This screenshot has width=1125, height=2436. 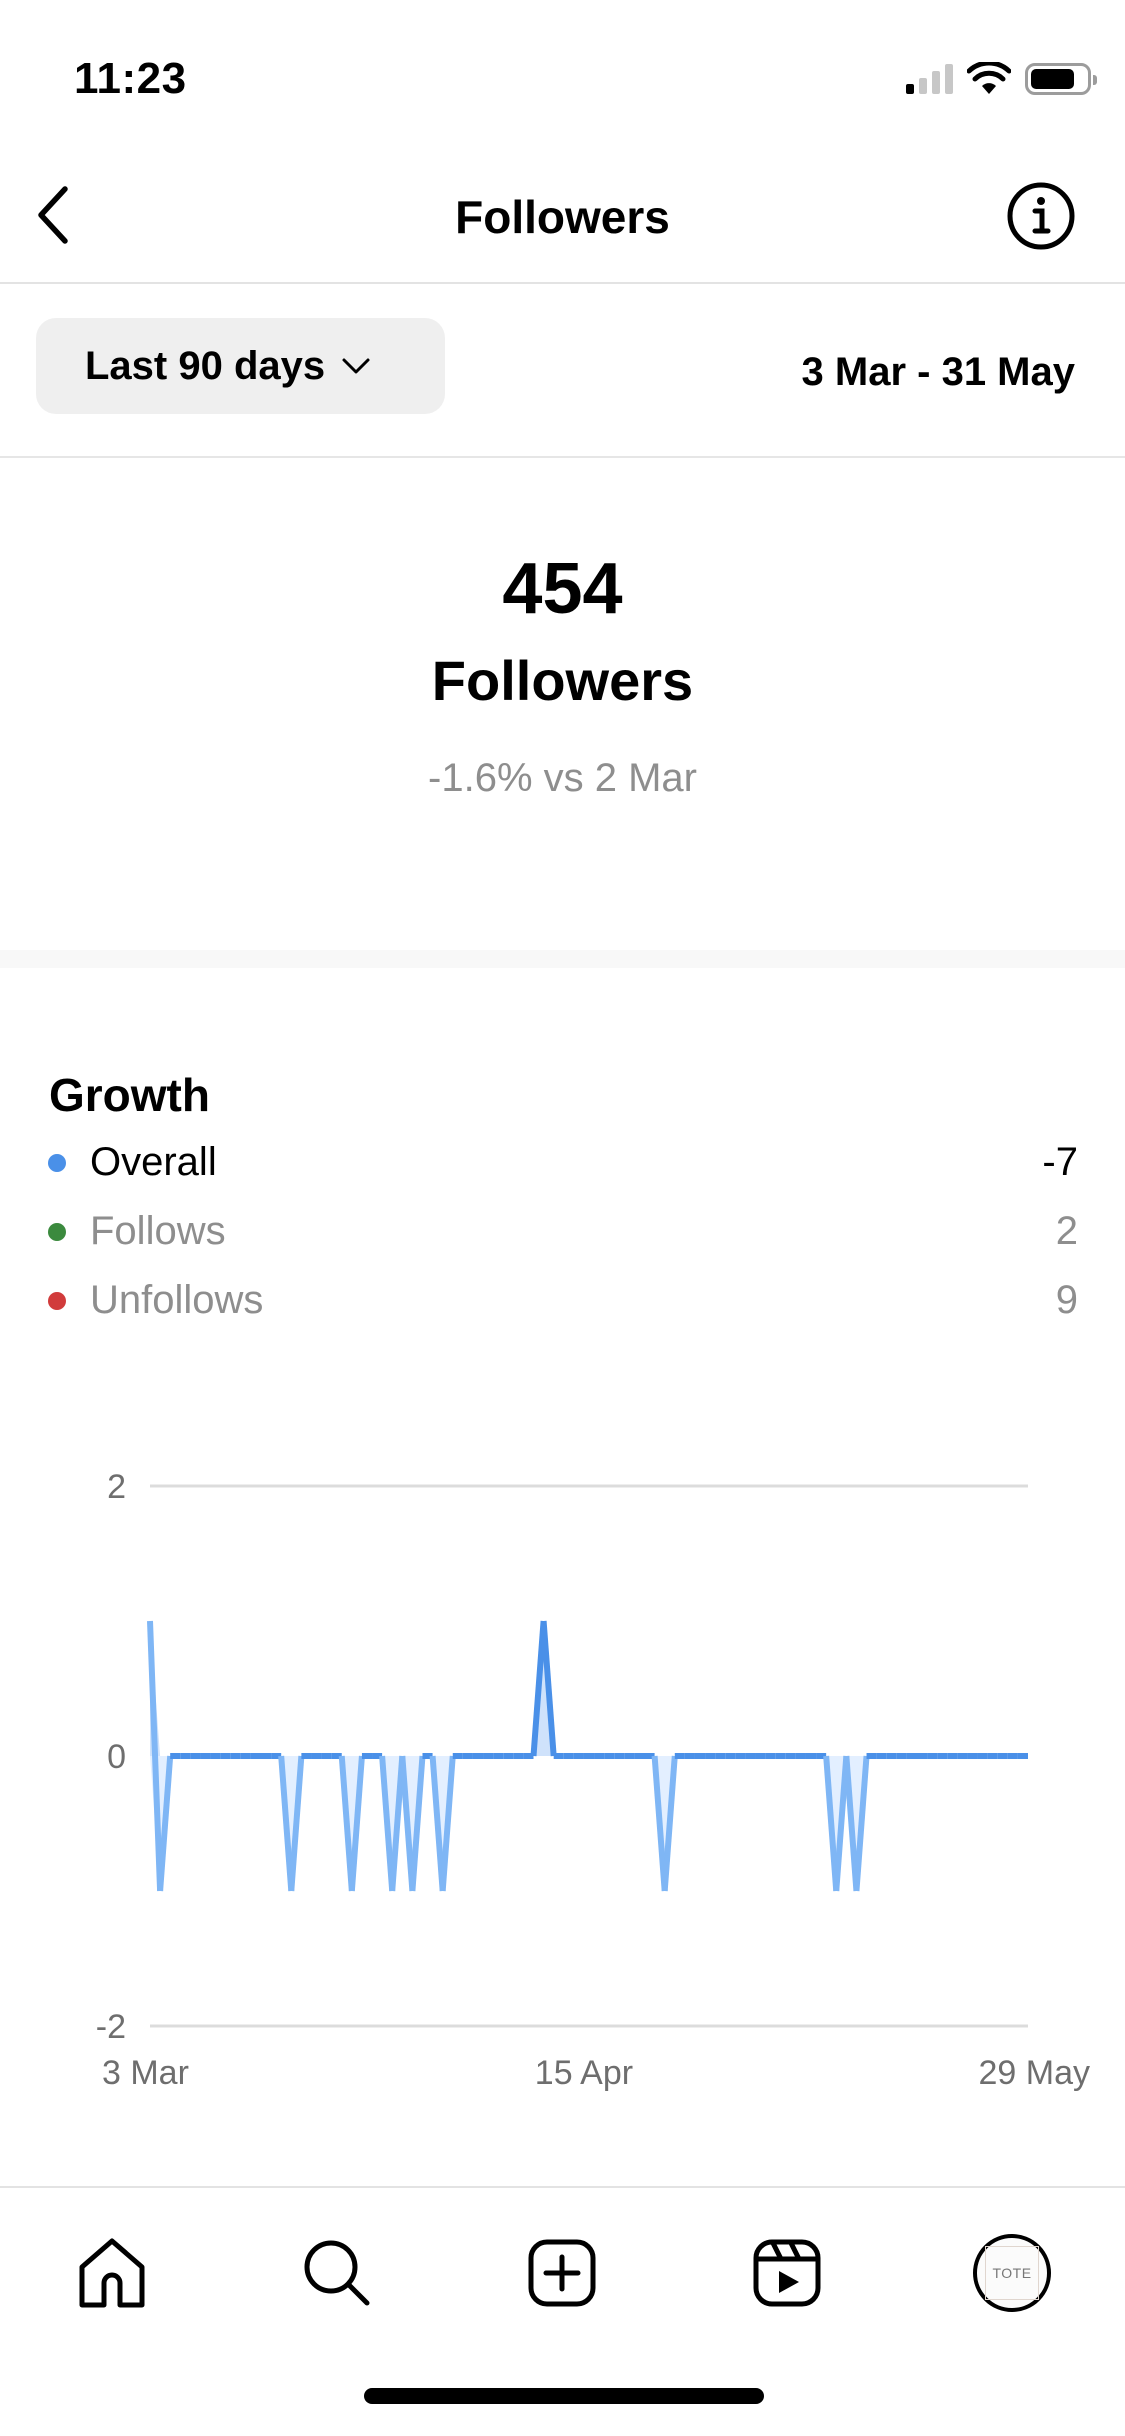 What do you see at coordinates (57, 1162) in the screenshot?
I see `legend-dot-overall` at bounding box center [57, 1162].